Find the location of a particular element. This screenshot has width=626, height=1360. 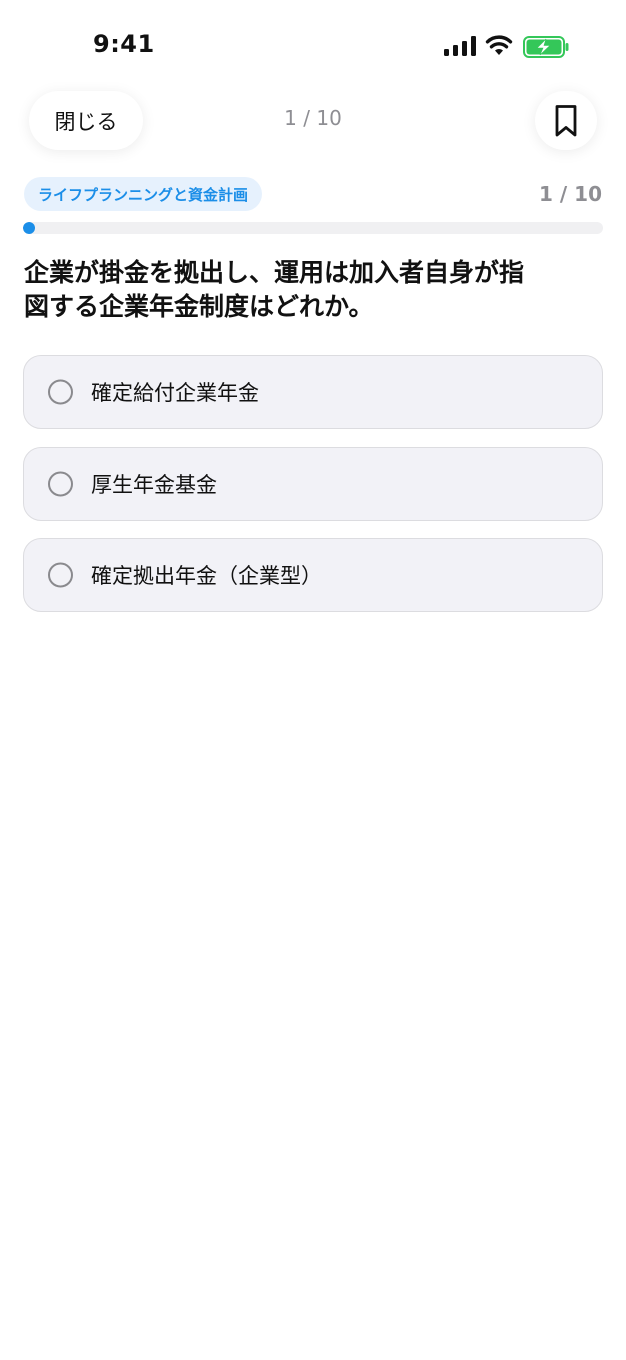

status-time: 9:41 is located at coordinates (124, 44).